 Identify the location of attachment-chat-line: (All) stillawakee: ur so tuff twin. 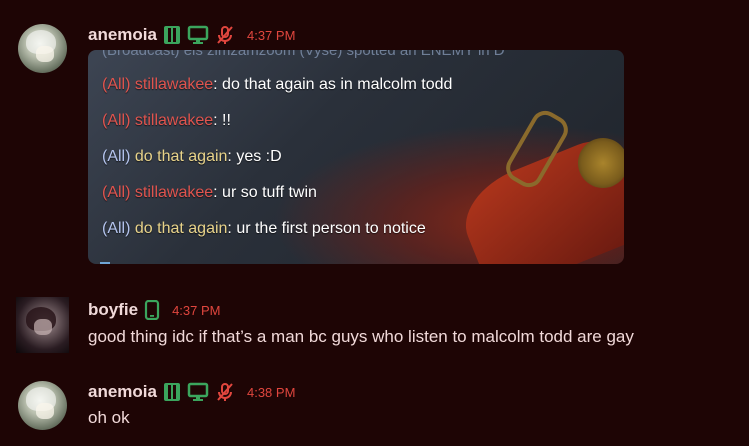
(209, 192).